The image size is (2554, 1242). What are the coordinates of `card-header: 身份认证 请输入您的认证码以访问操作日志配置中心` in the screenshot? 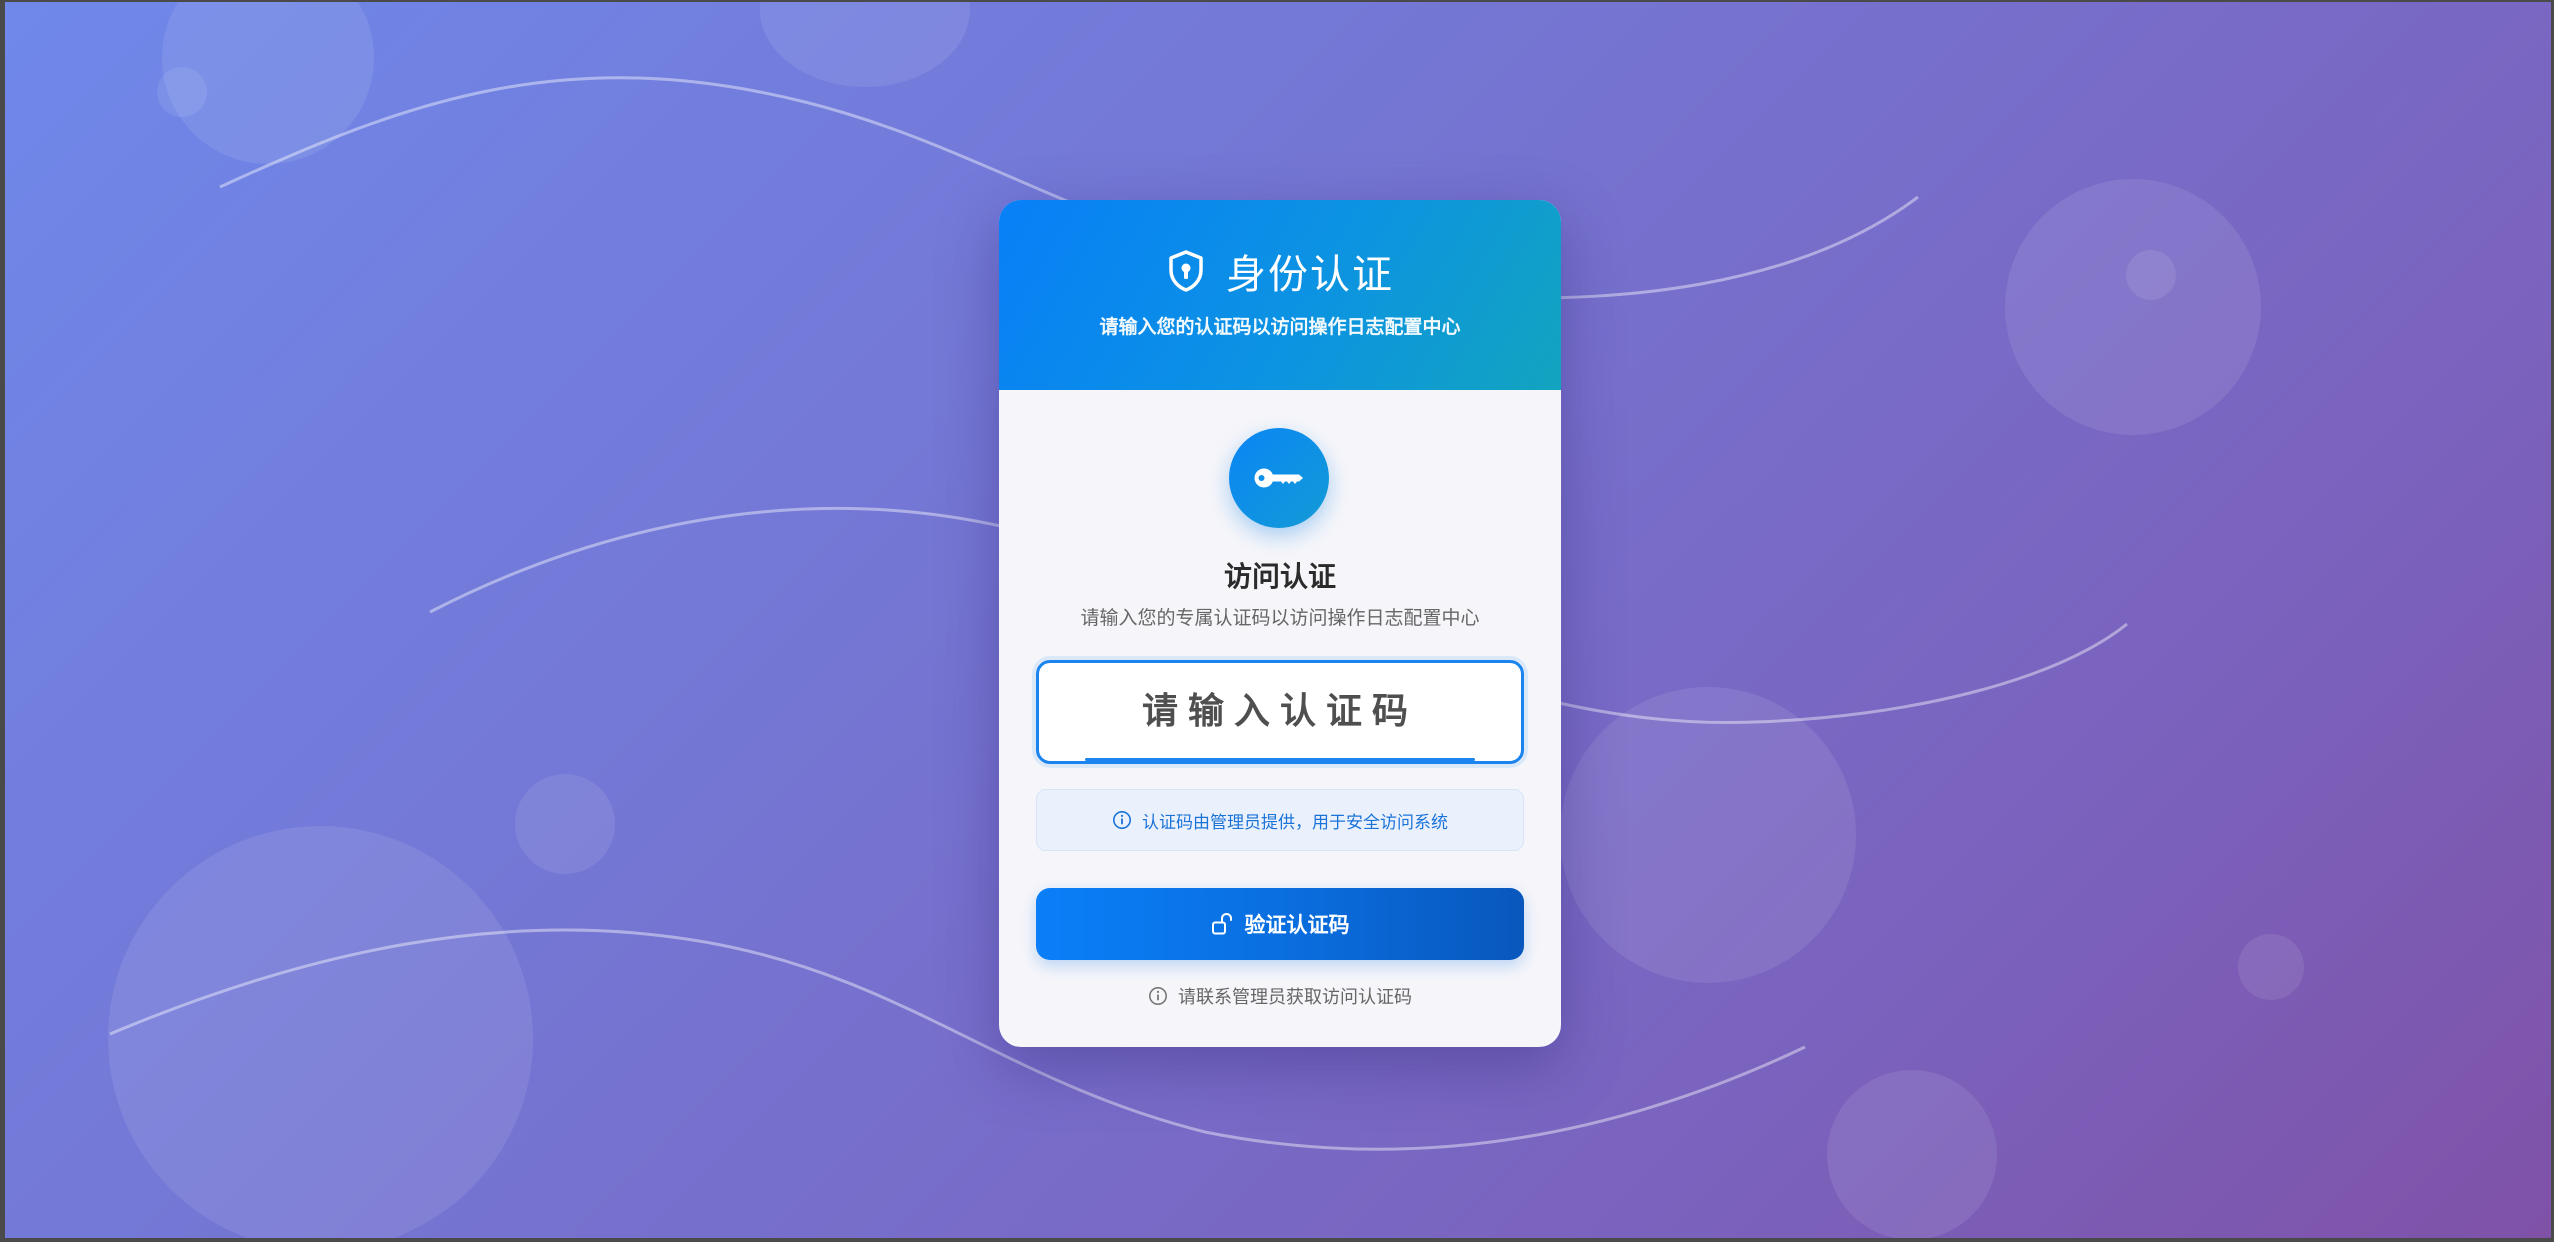 It's located at (1280, 295).